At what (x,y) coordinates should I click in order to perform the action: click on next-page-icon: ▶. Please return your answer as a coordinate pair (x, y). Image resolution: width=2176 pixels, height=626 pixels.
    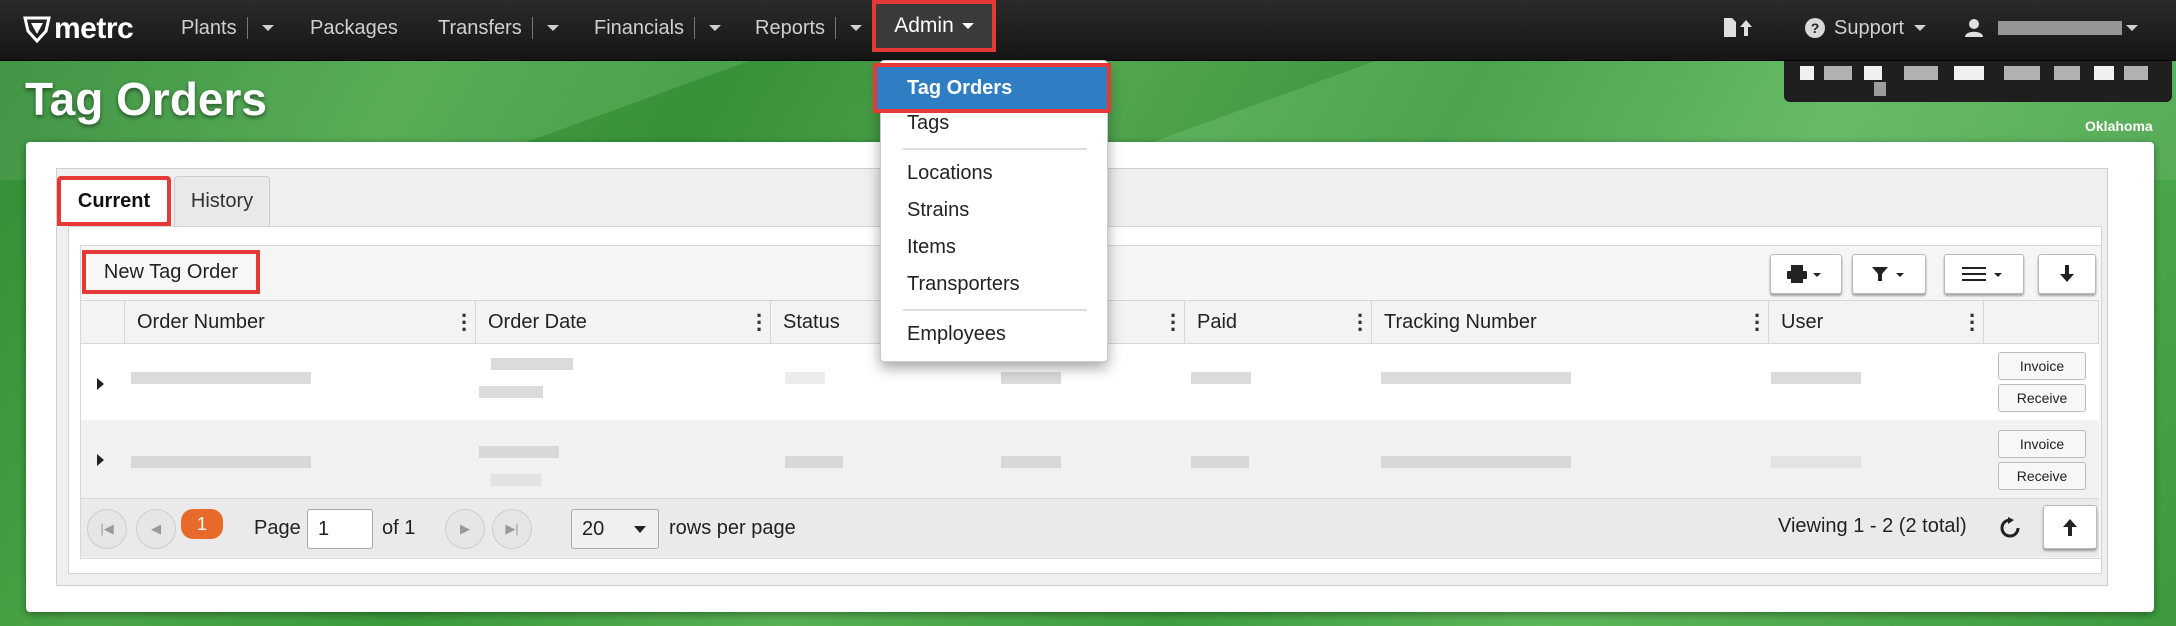
    Looking at the image, I should click on (465, 529).